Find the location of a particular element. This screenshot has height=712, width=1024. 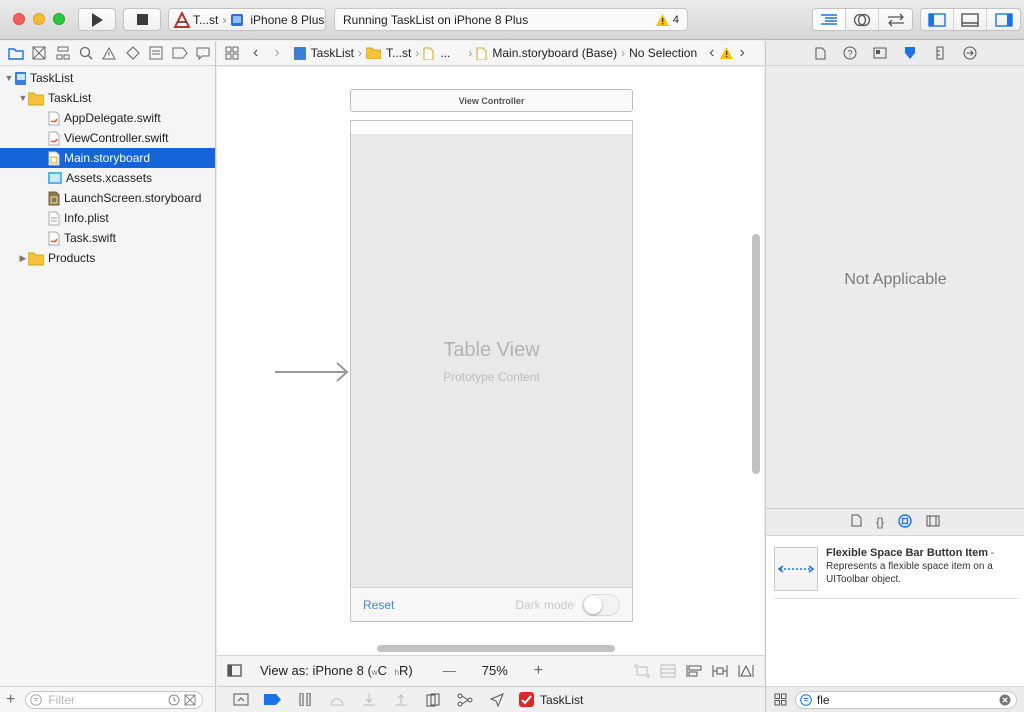

related-items-icon is located at coordinates (232, 53).